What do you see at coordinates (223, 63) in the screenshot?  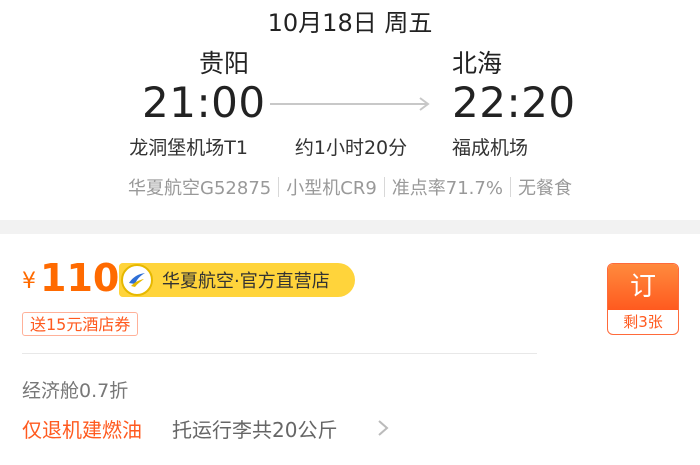 I see `departure-city: 贵阳` at bounding box center [223, 63].